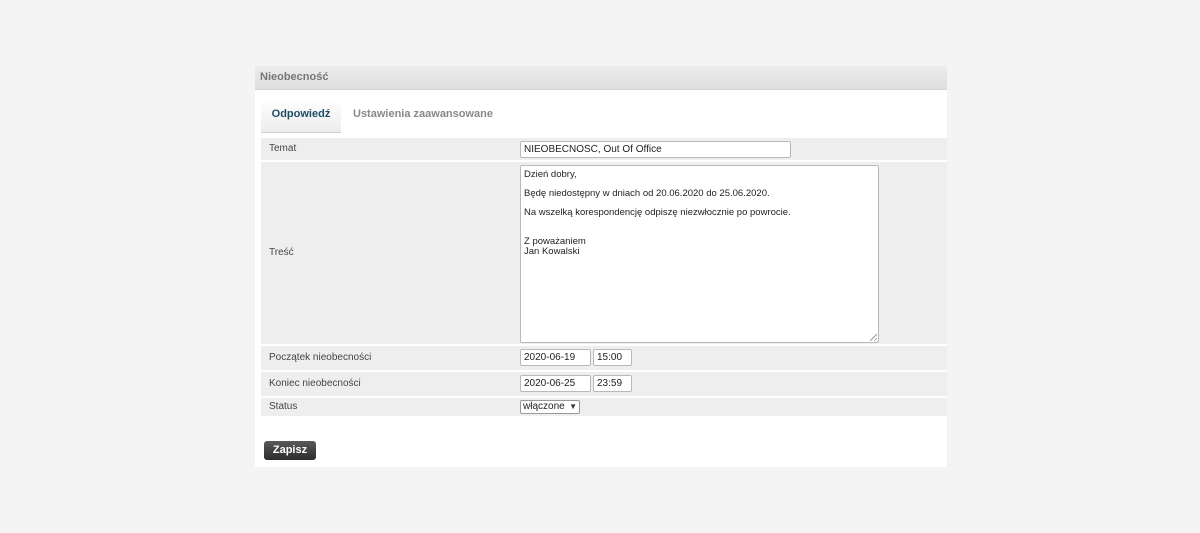 The image size is (1200, 533). What do you see at coordinates (423, 115) in the screenshot?
I see `tab-advanced-settings: Ustawienia zaawansowane` at bounding box center [423, 115].